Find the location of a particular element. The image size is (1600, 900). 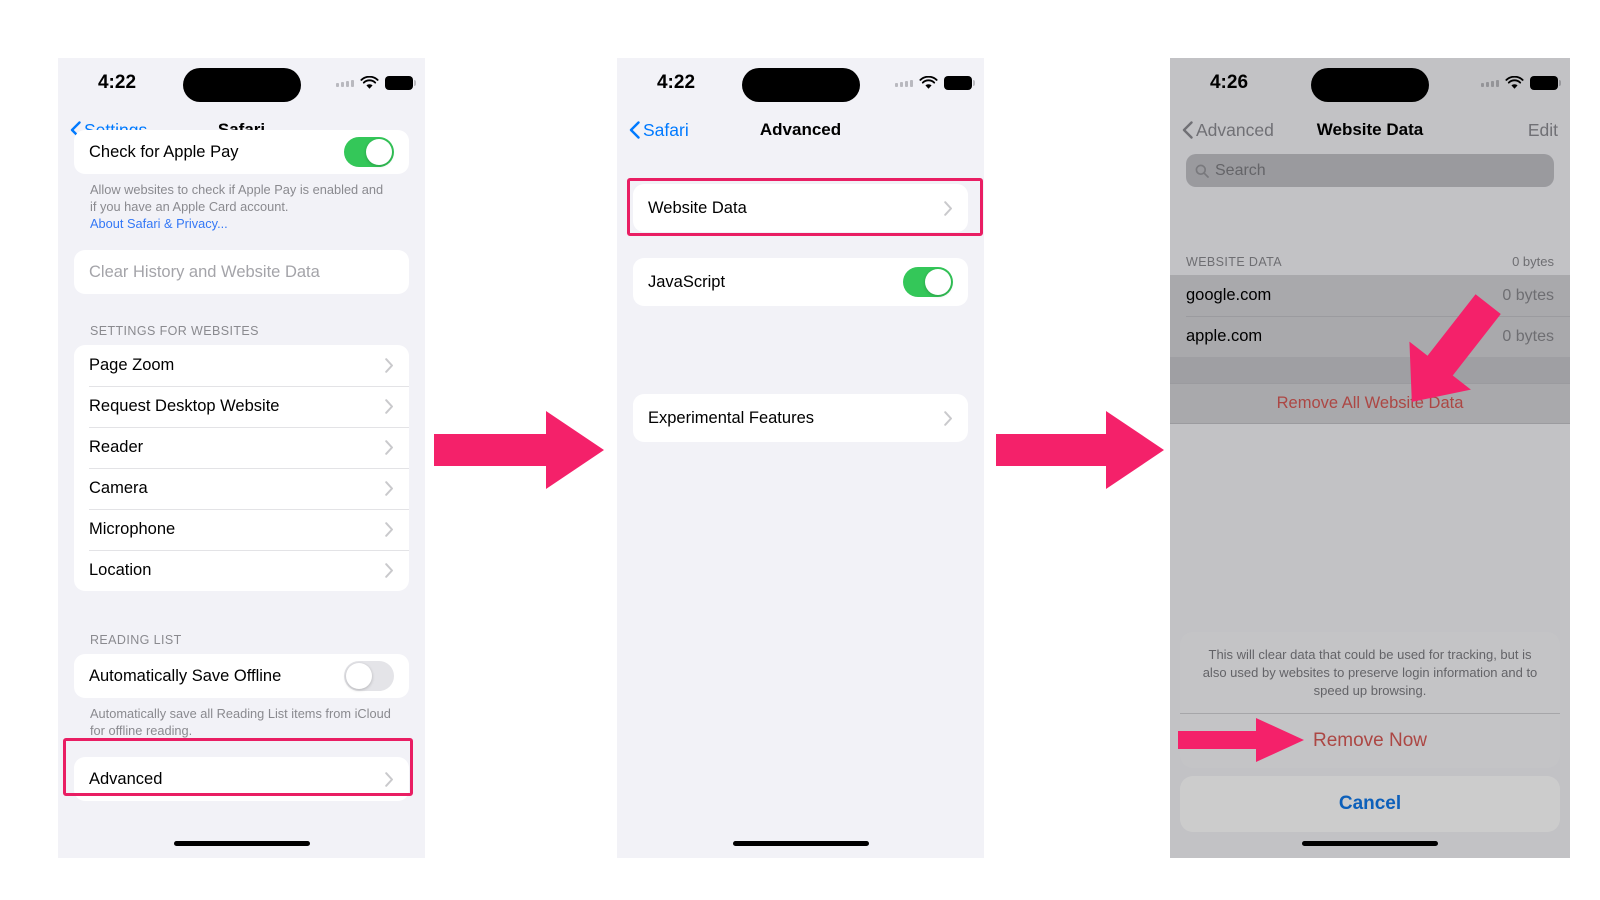

apple-pay-label: Check for Apple Pay is located at coordinates (164, 151).